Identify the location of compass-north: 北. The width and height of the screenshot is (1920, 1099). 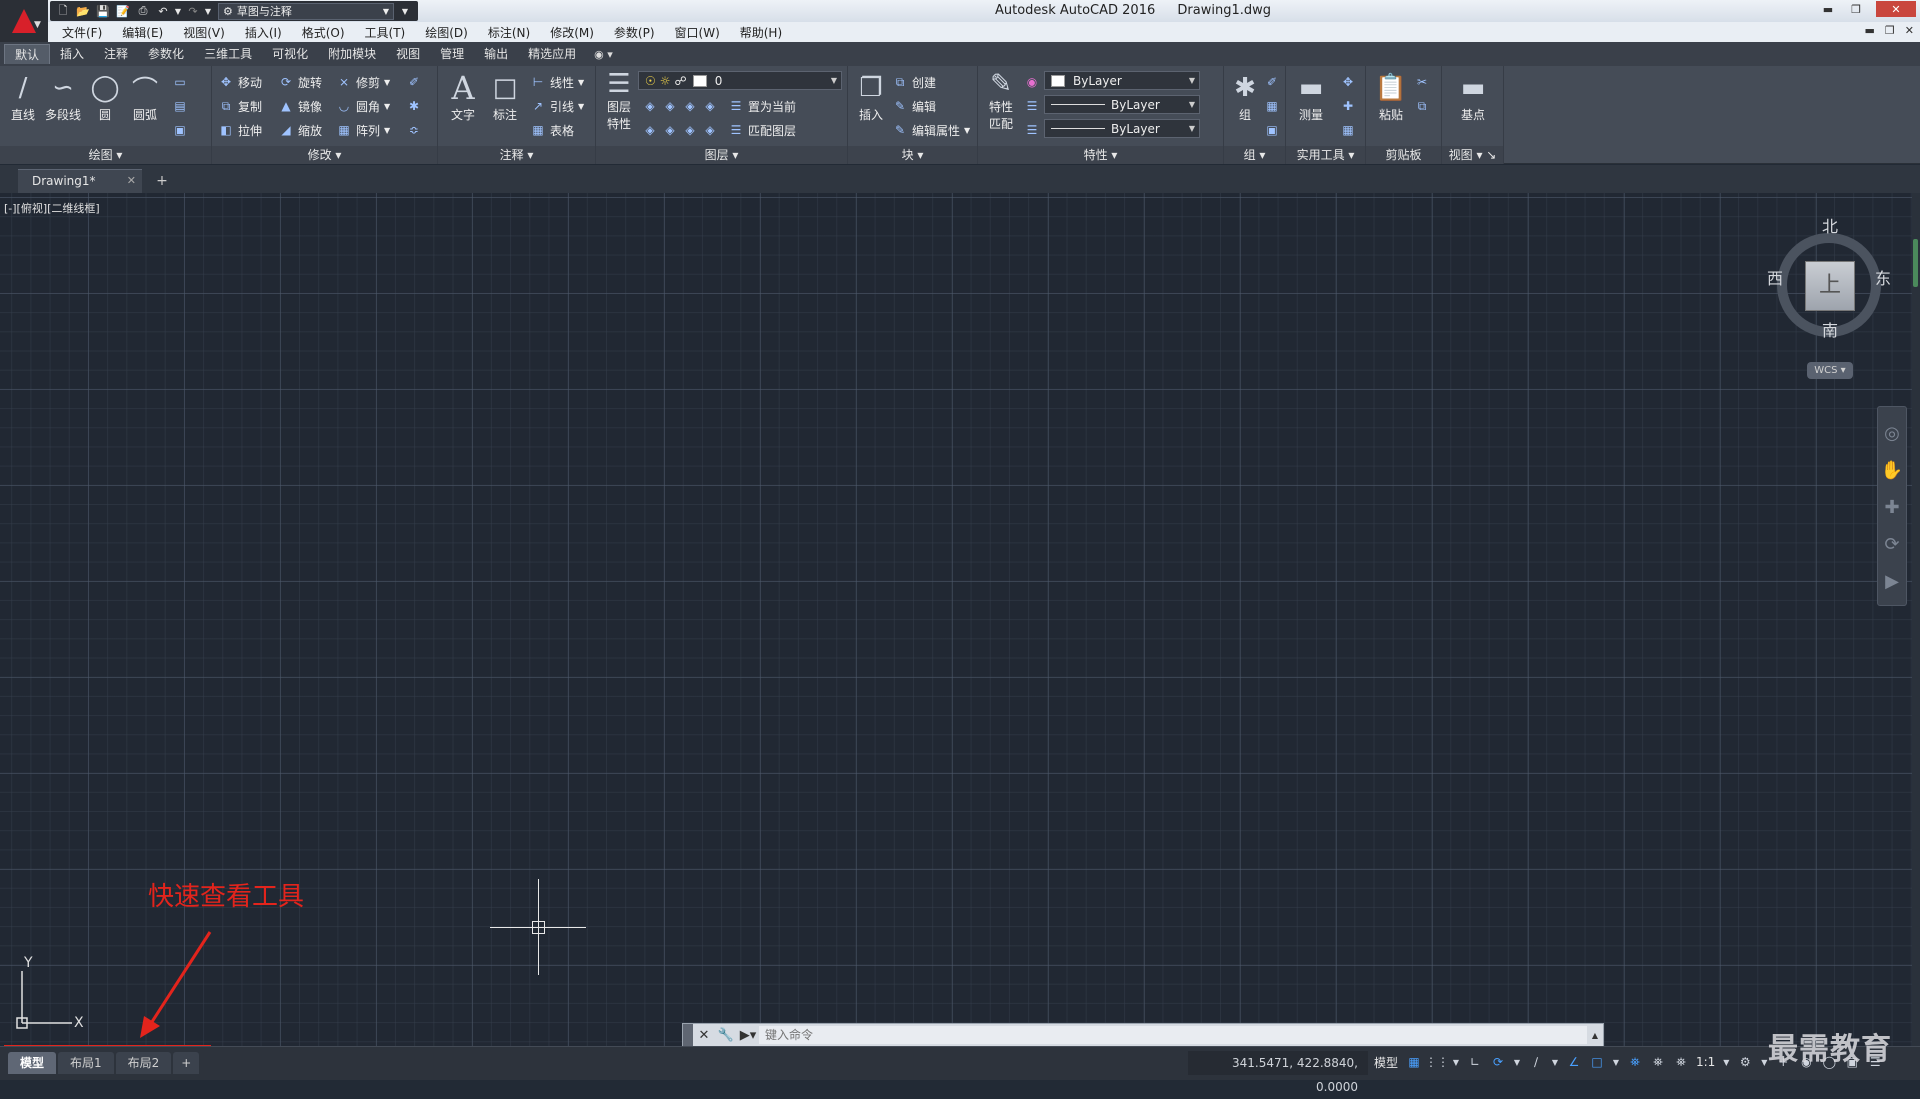
(1830, 225).